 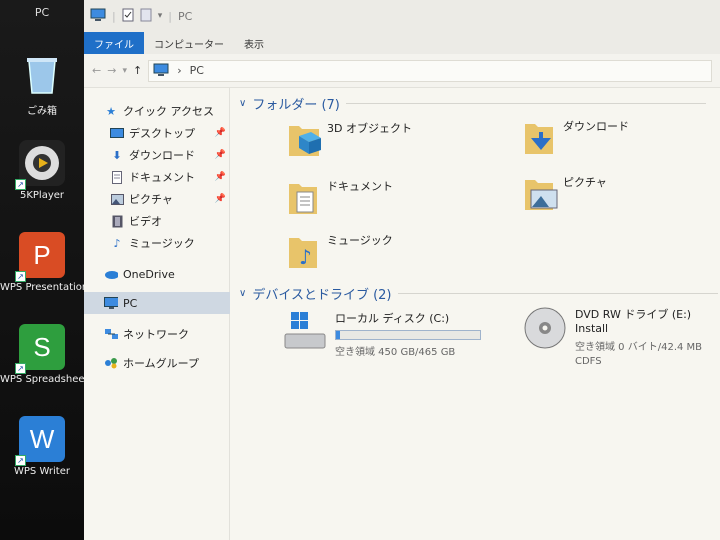 I want to click on nav-label: OneDrive, so click(x=149, y=274).